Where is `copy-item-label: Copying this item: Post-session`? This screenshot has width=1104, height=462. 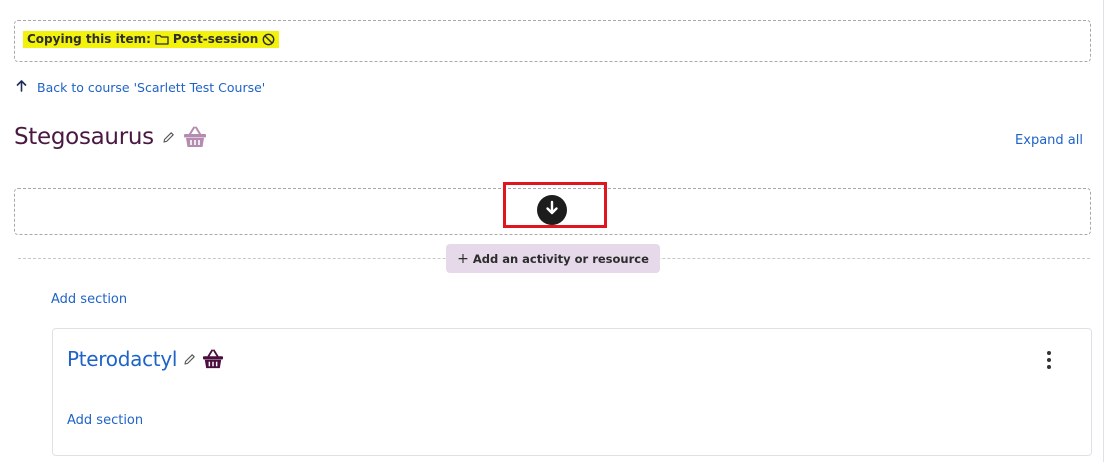 copy-item-label: Copying this item: Post-session is located at coordinates (151, 39).